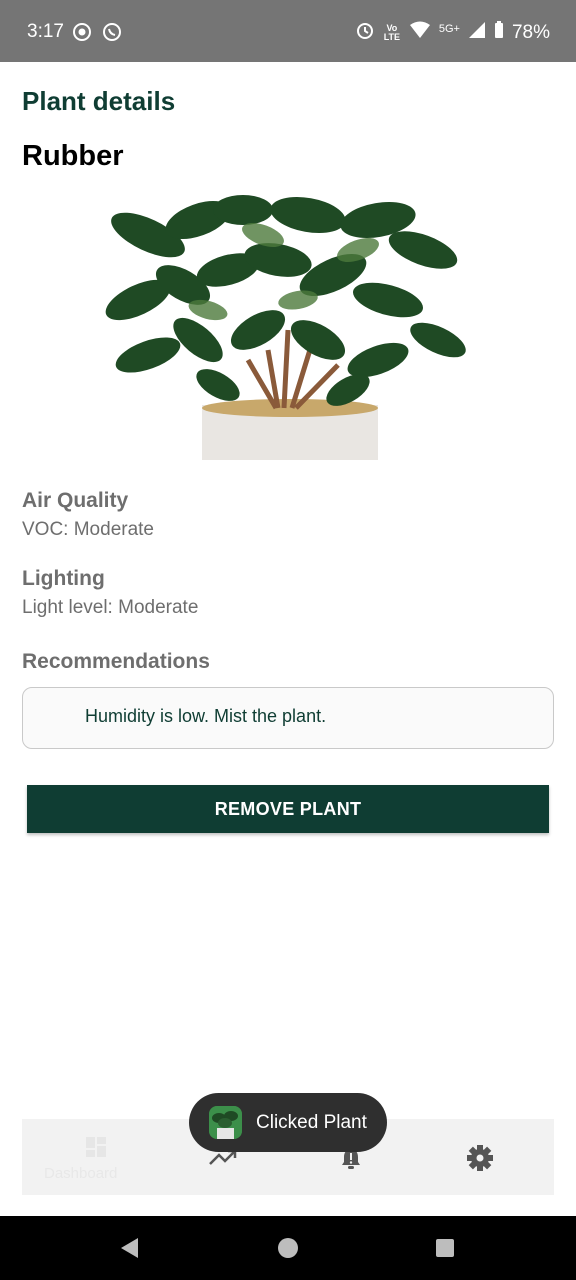  What do you see at coordinates (276, 325) in the screenshot?
I see `plant-image` at bounding box center [276, 325].